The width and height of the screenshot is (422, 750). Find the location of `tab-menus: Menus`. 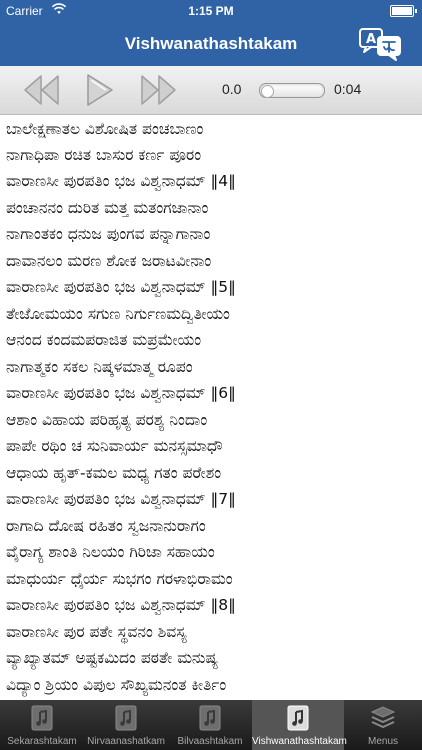

tab-menus: Menus is located at coordinates (383, 725).